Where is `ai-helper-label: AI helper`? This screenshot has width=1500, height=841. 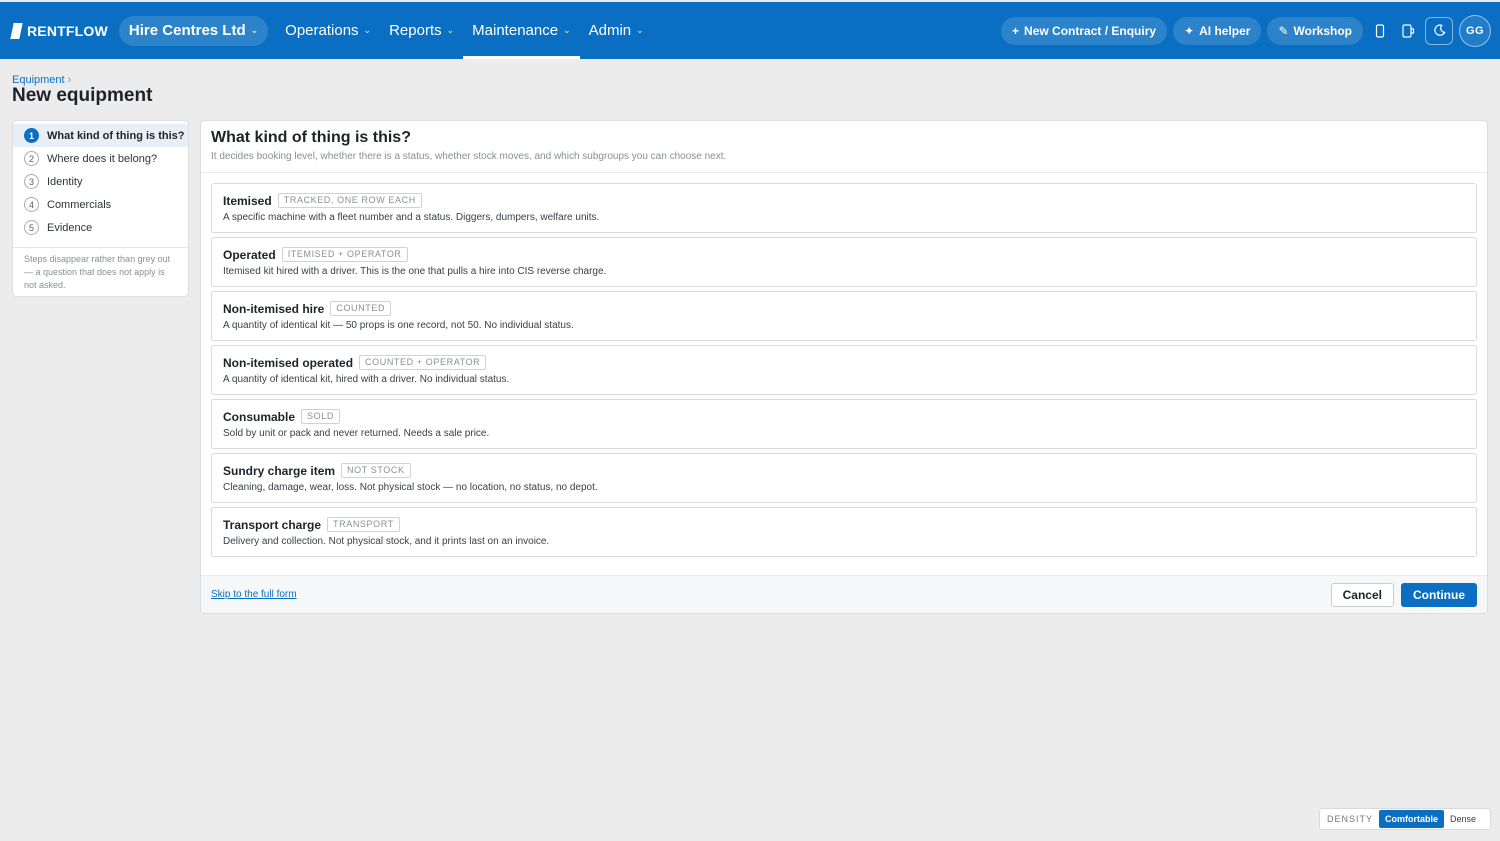 ai-helper-label: AI helper is located at coordinates (1225, 30).